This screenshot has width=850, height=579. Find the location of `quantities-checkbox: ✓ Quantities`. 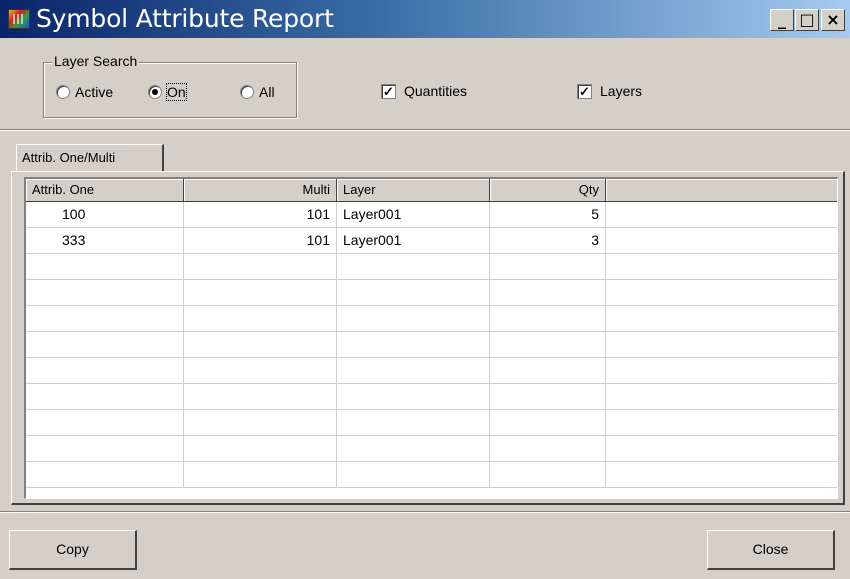

quantities-checkbox: ✓ Quantities is located at coordinates (424, 91).